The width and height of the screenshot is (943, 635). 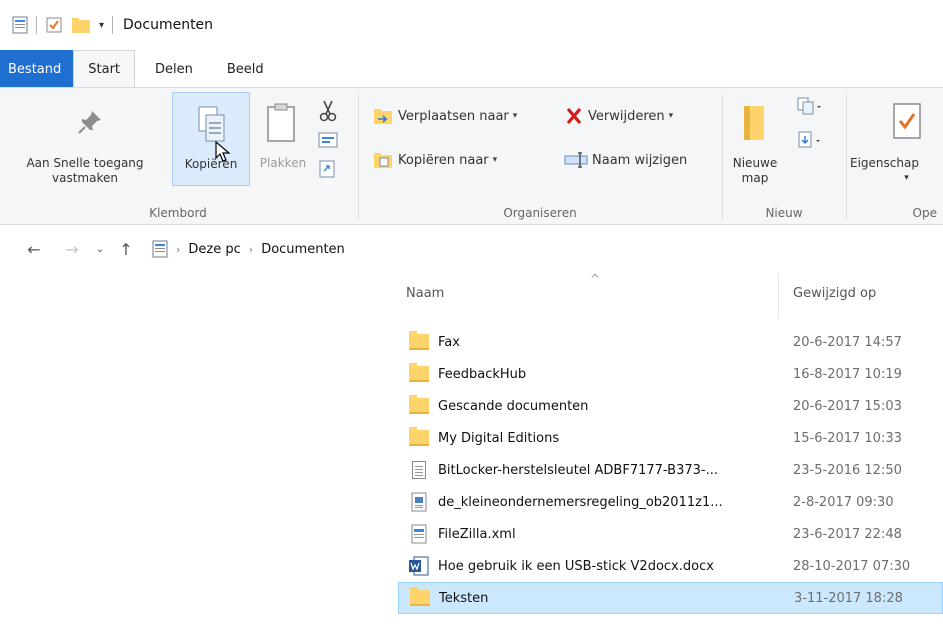 What do you see at coordinates (383, 116) in the screenshot?
I see `move-to-icon` at bounding box center [383, 116].